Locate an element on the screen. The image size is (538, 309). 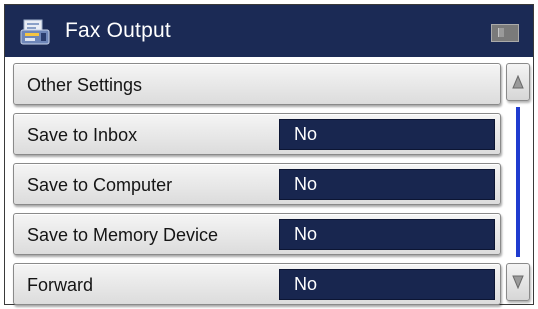
scroll-up-arrow-icon is located at coordinates (518, 82).